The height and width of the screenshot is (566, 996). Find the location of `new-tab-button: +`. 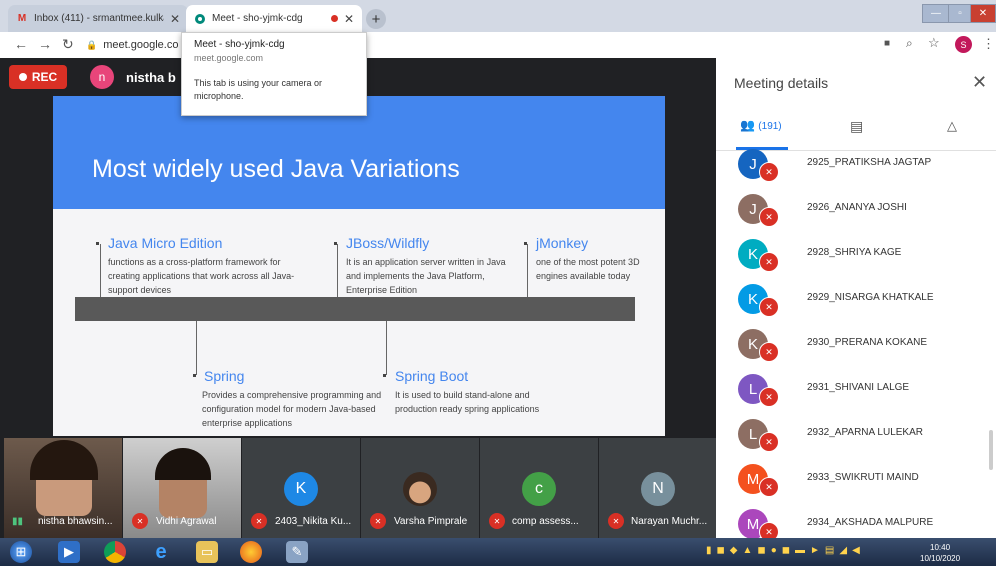

new-tab-button: + is located at coordinates (376, 19).